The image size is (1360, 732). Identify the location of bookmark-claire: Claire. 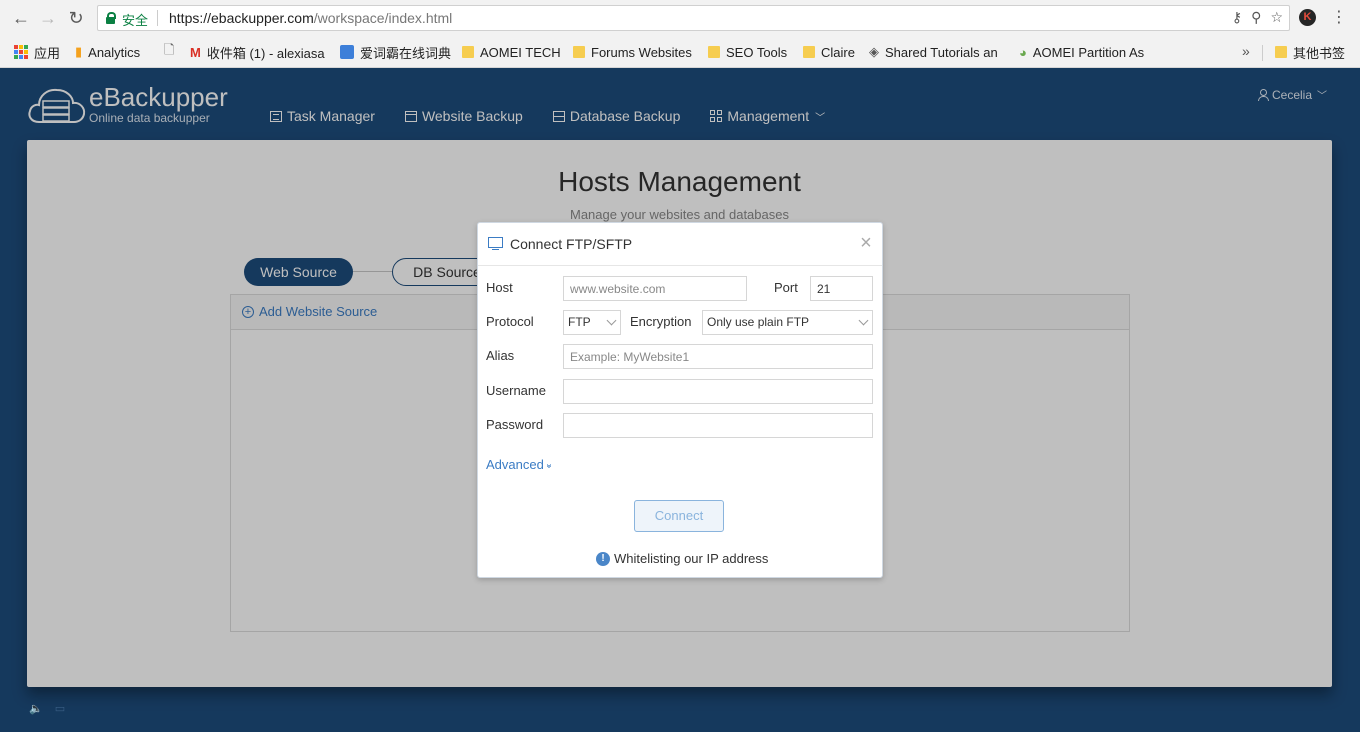
(829, 52).